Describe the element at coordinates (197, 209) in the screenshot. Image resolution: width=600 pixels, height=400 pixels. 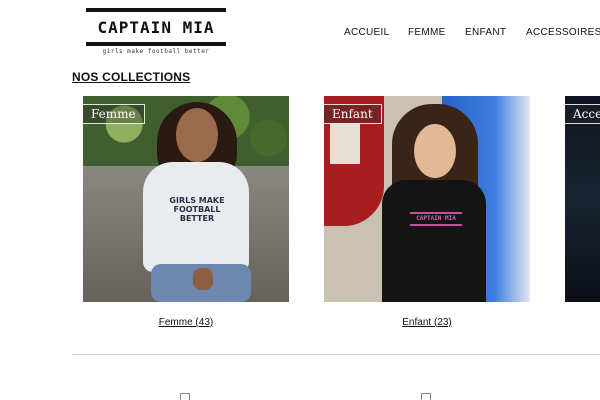
I see `shirt-print-text: GIRLS MAKE FOOTBALL BETTER` at that location.